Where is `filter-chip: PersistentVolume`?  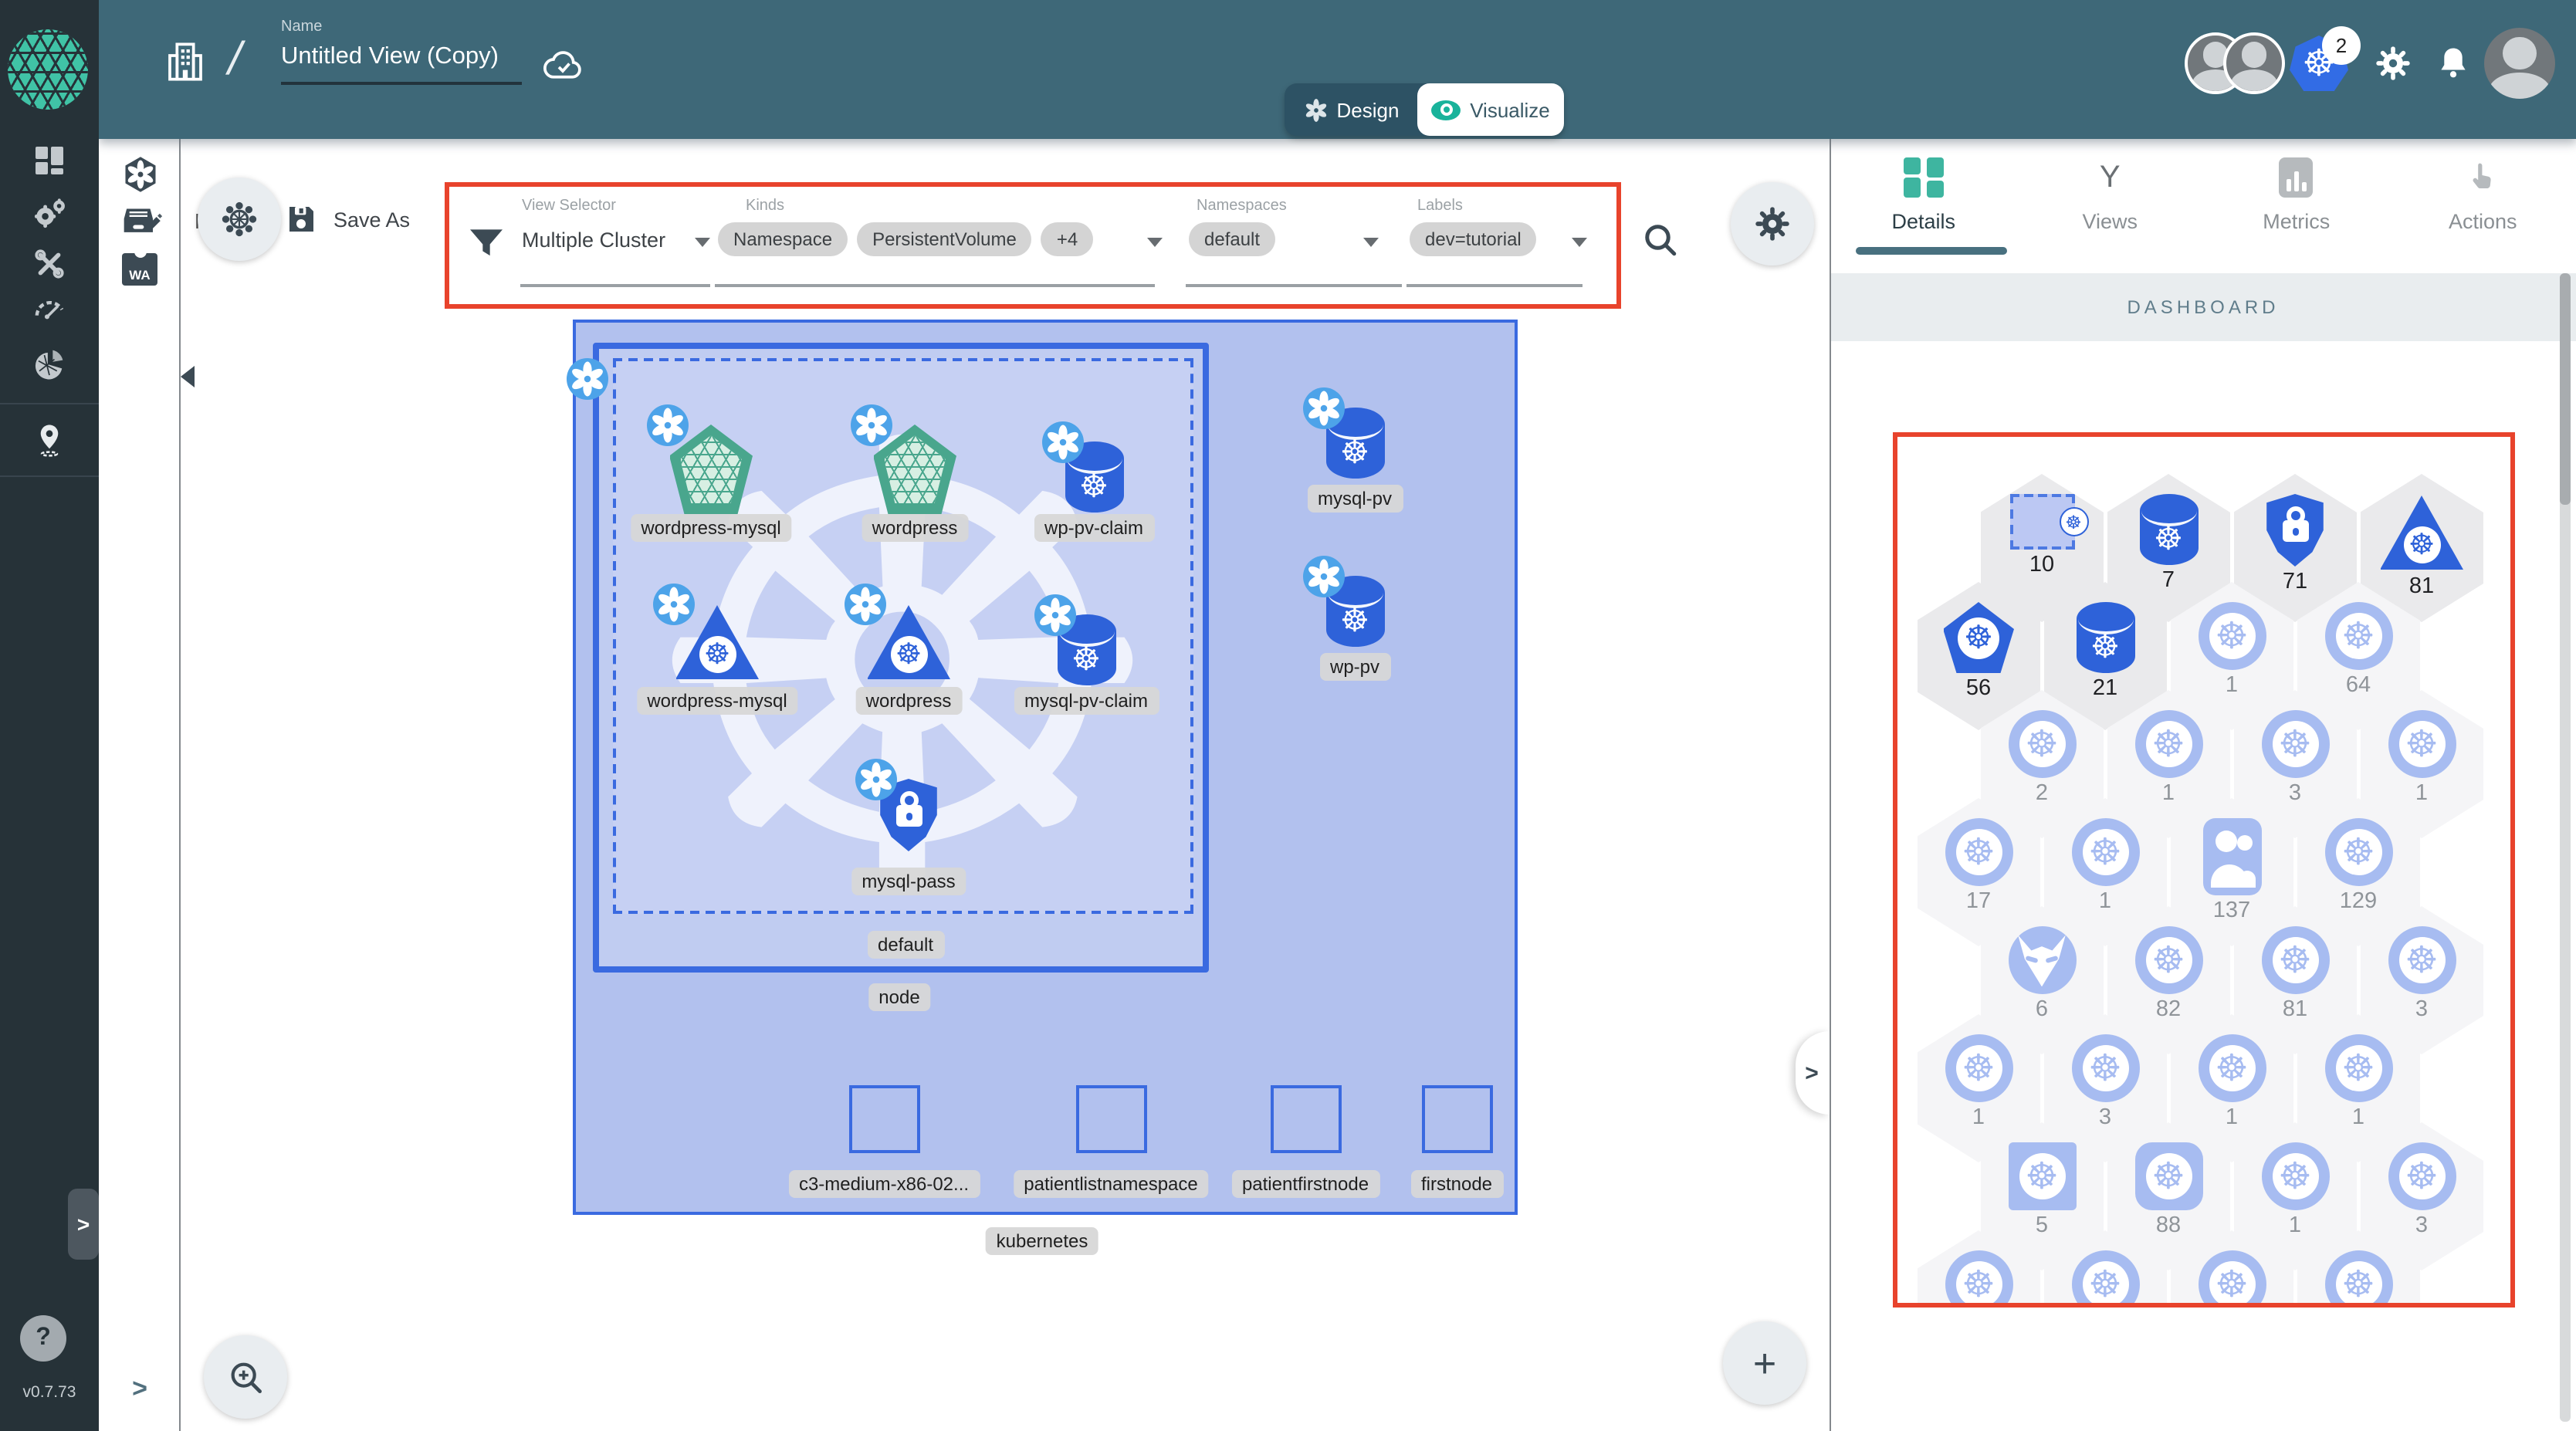 filter-chip: PersistentVolume is located at coordinates (944, 239).